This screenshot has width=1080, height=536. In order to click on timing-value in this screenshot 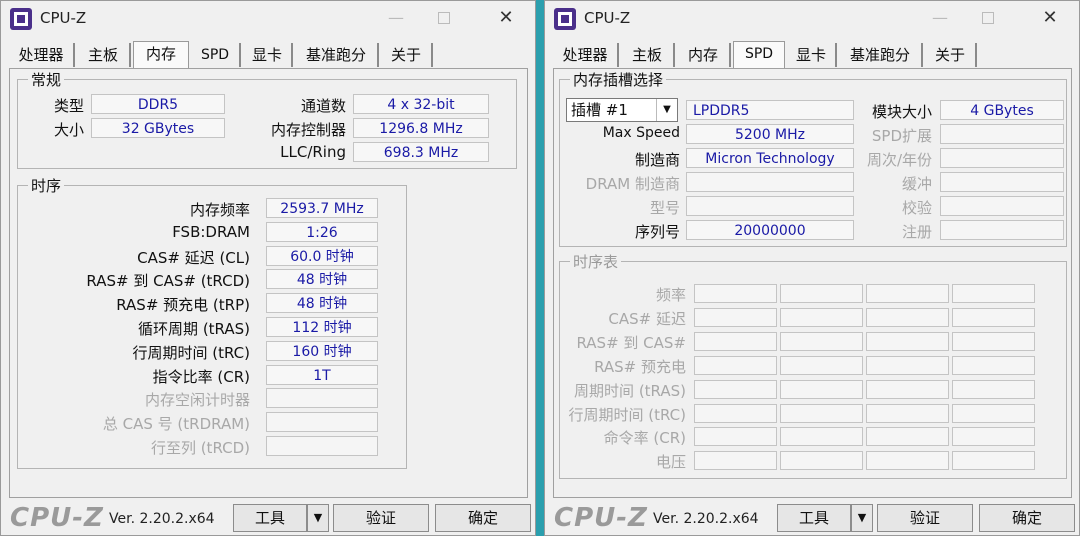, I will do `click(322, 422)`.